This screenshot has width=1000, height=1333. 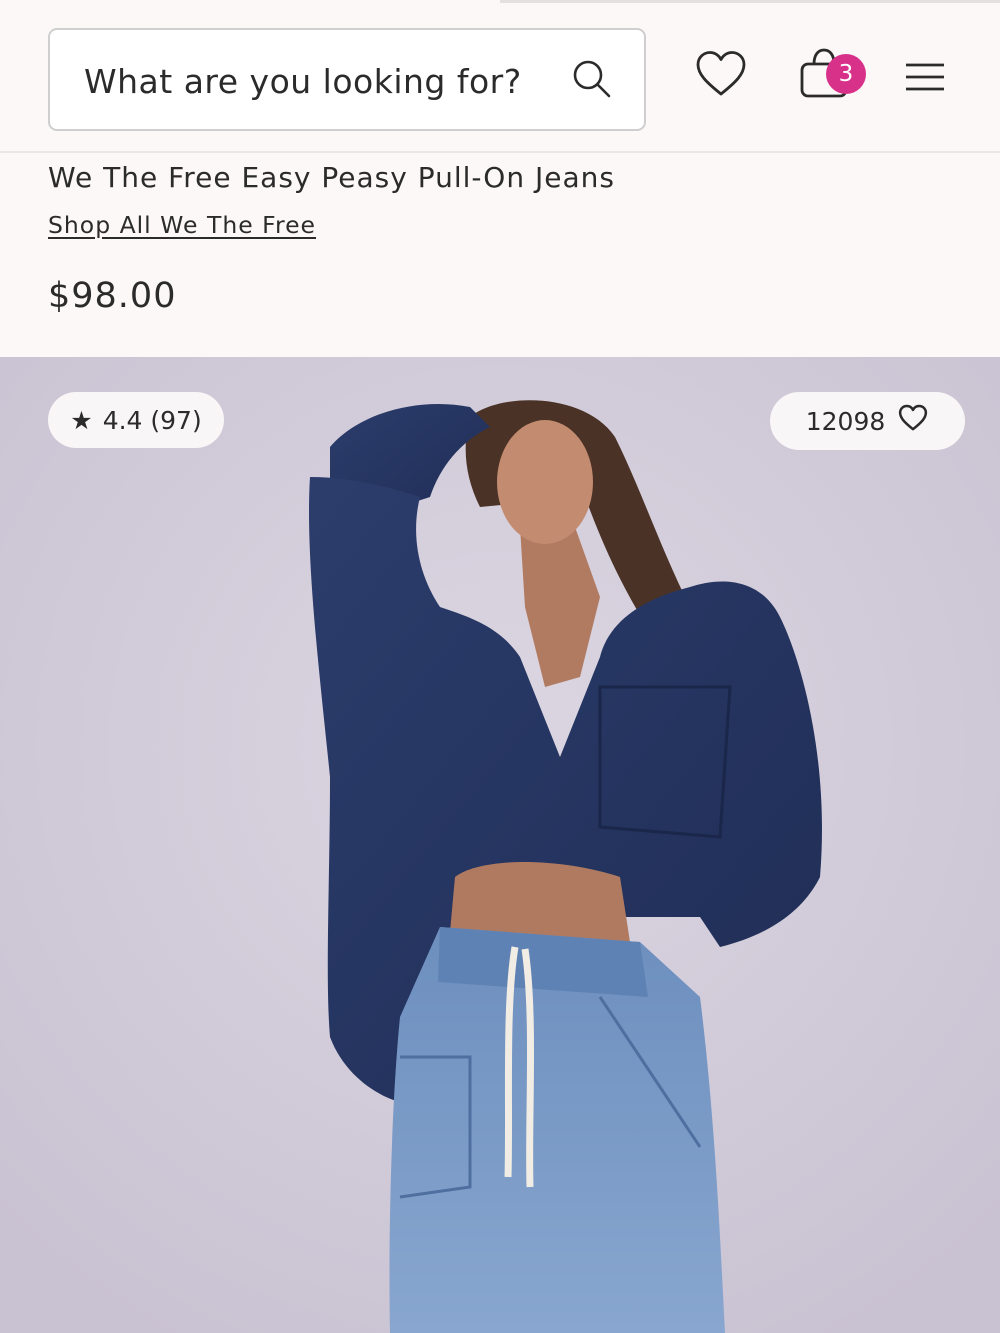 What do you see at coordinates (331, 177) in the screenshot?
I see `product-title: We The Free Easy Peasy Pull-On Jeans` at bounding box center [331, 177].